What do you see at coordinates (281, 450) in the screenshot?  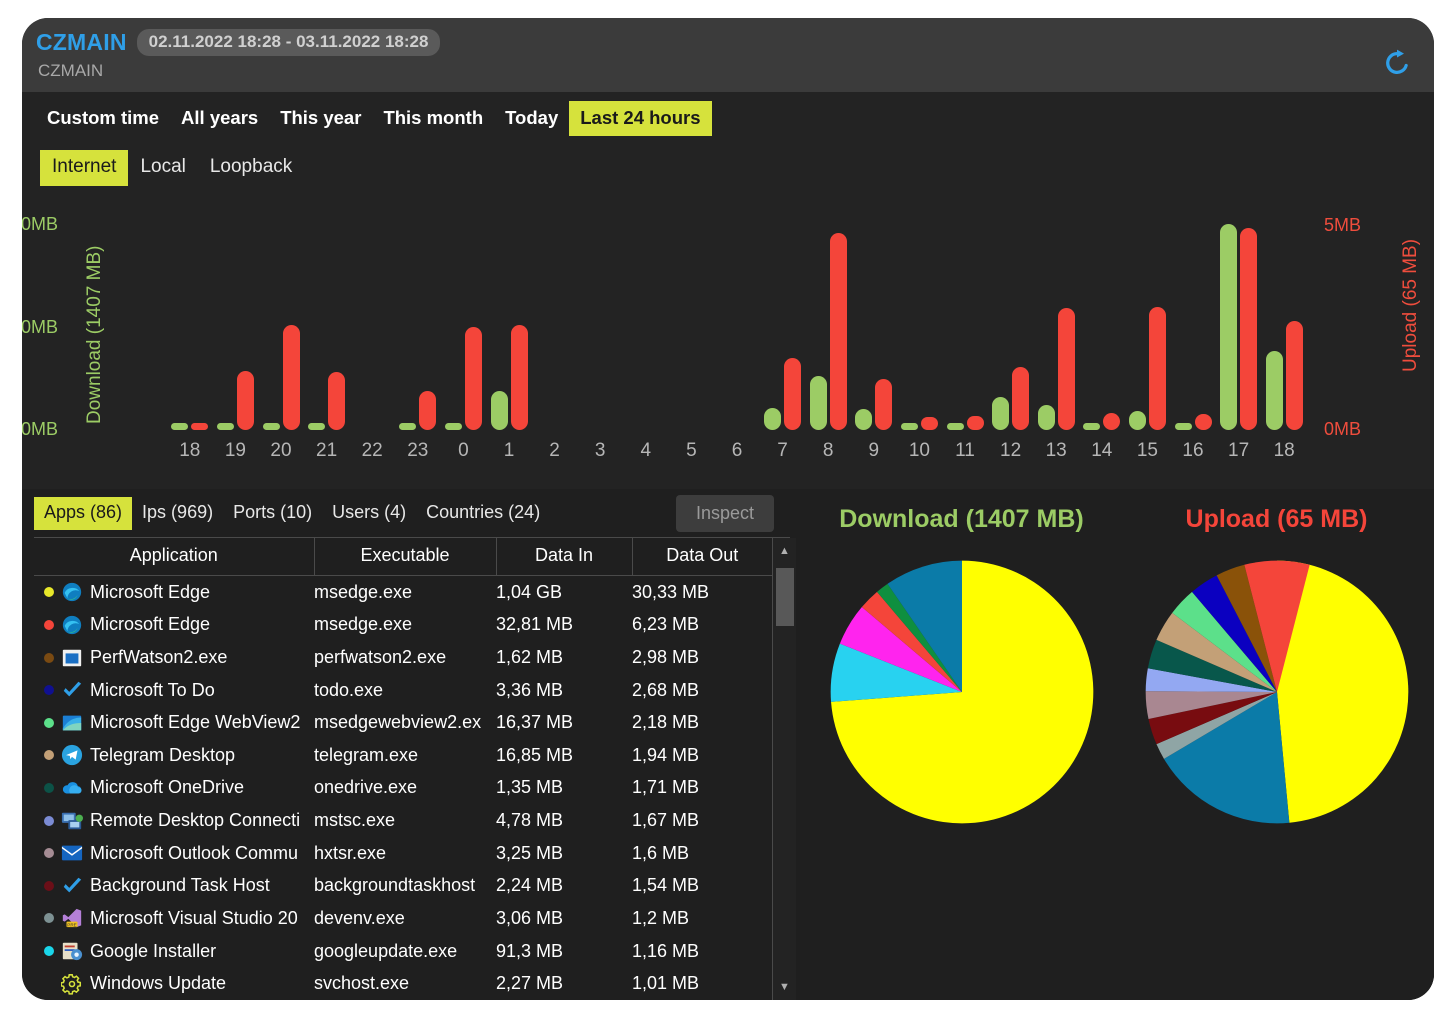 I see `chart-x-tick-label: 20` at bounding box center [281, 450].